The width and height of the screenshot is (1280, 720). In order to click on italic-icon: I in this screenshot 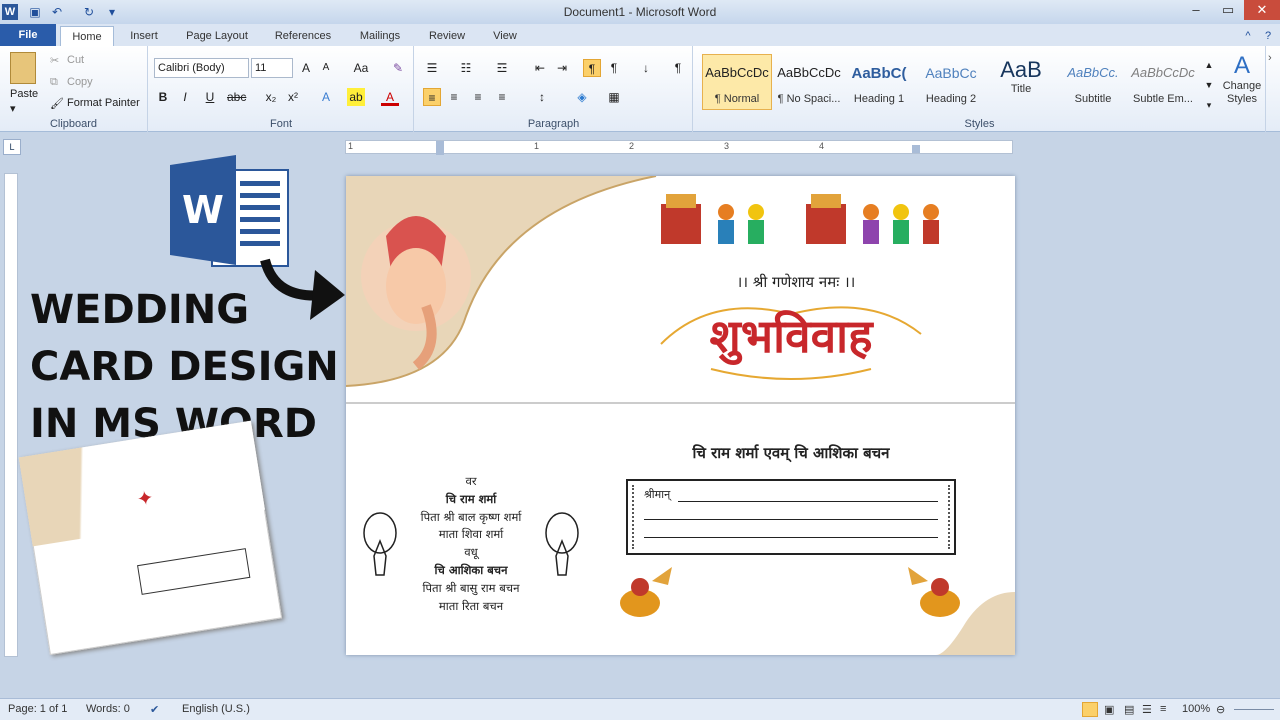, I will do `click(185, 97)`.